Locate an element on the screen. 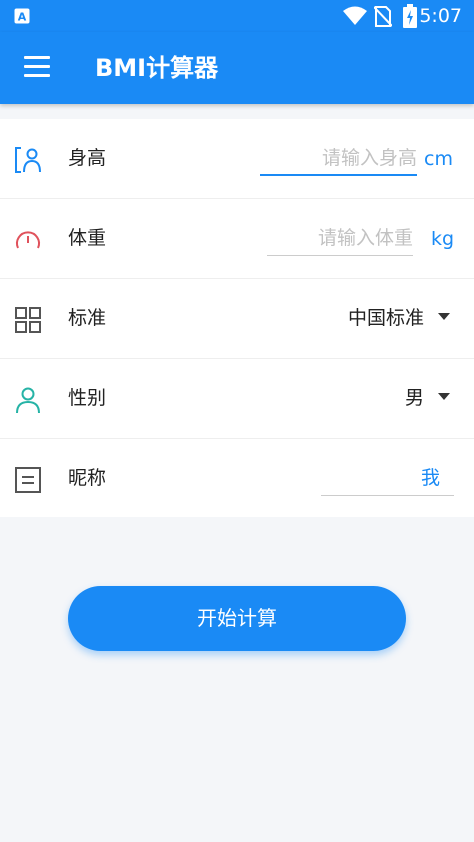 This screenshot has width=474, height=842. weight-unit: kg is located at coordinates (443, 239).